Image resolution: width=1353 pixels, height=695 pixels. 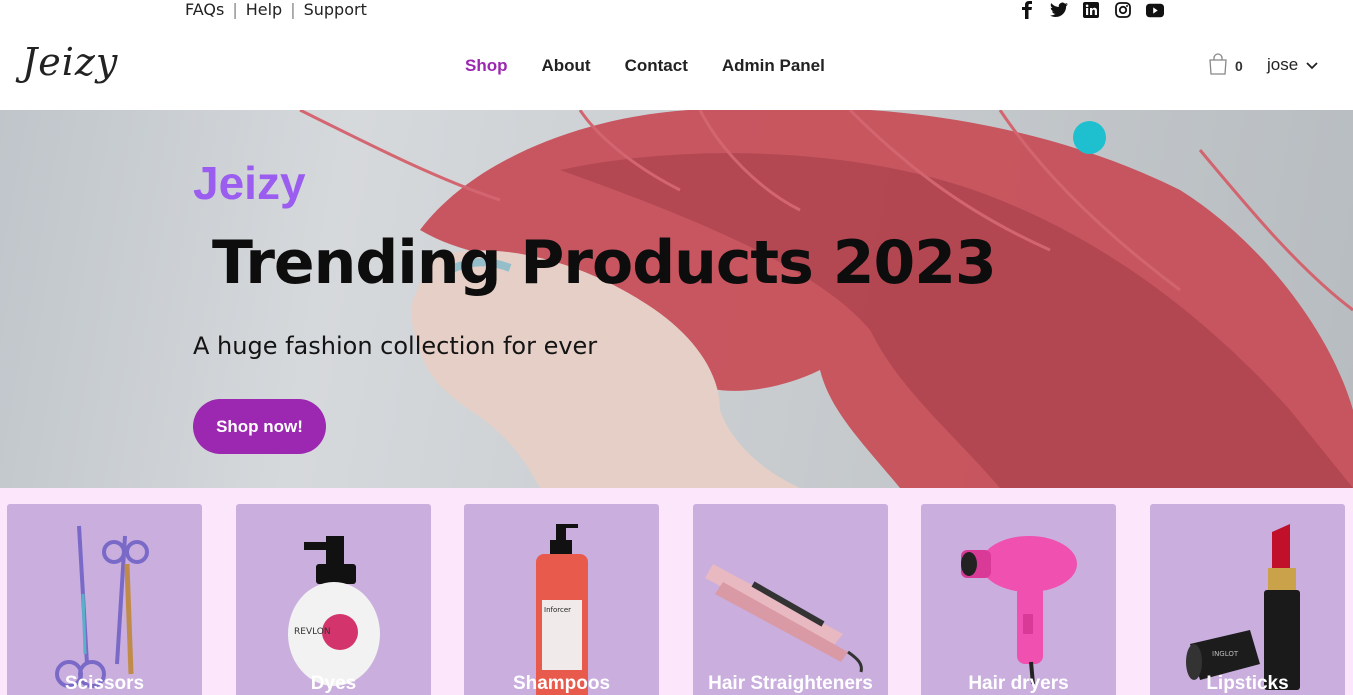 I want to click on dye-bottle-image: REVLON, so click(x=334, y=611).